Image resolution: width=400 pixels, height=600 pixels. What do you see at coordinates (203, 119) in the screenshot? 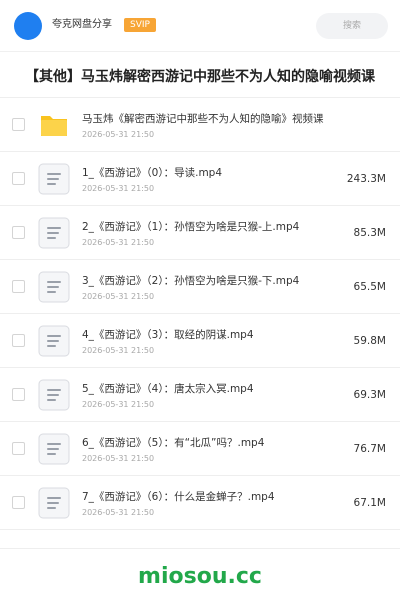
I see `file-name: 马玉炜《解密西游记中那些不为人知的隐喻》视频课` at bounding box center [203, 119].